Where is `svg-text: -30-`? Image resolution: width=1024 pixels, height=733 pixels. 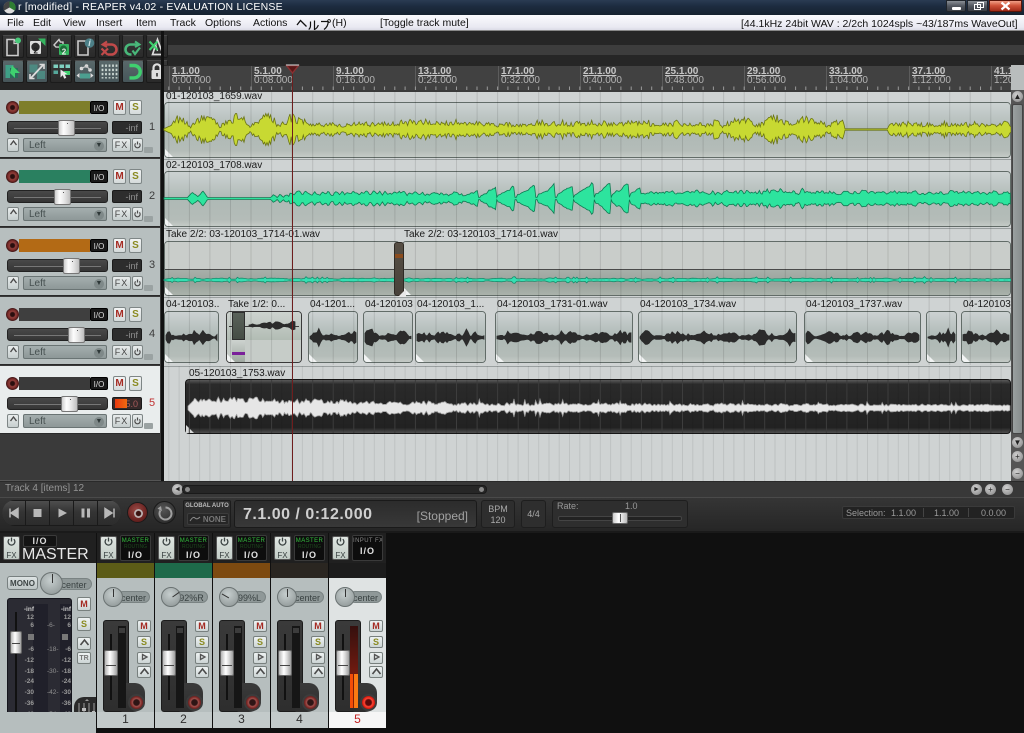
svg-text: -30- is located at coordinates (53, 671).